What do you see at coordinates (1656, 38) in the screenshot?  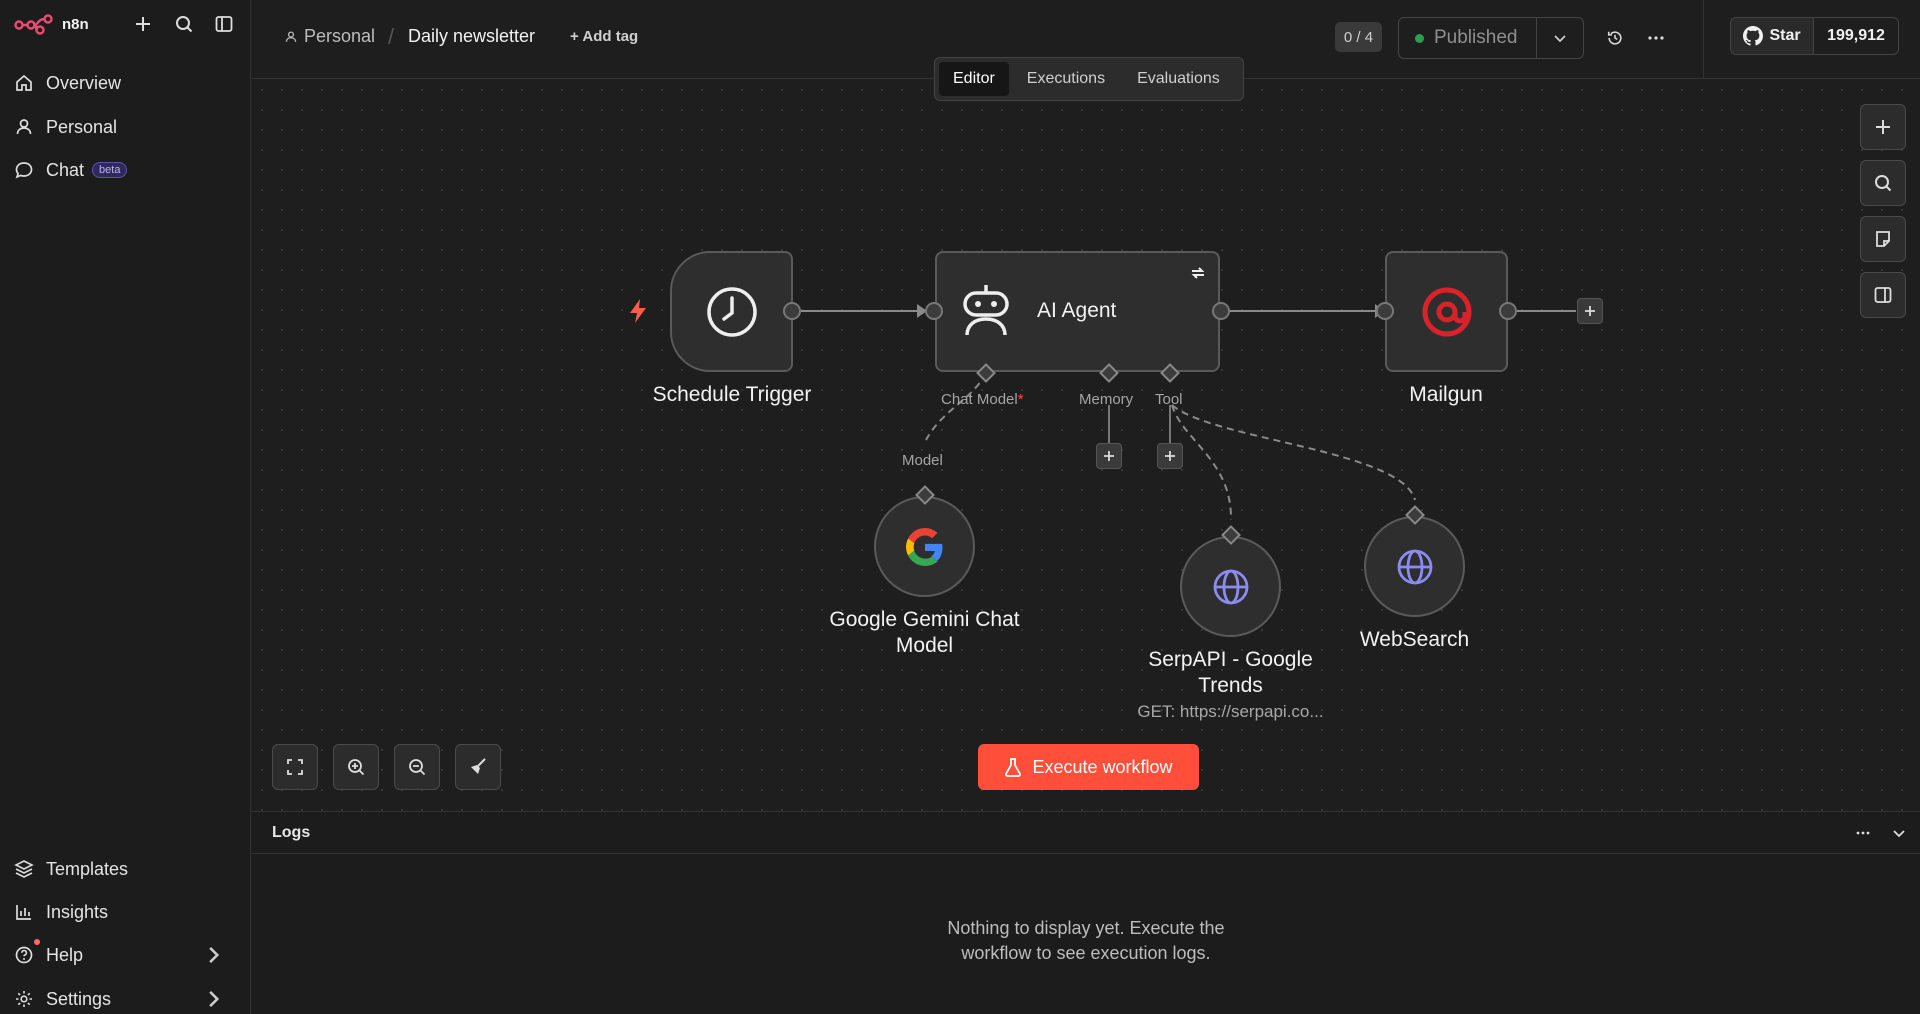 I see `more-options-icon` at bounding box center [1656, 38].